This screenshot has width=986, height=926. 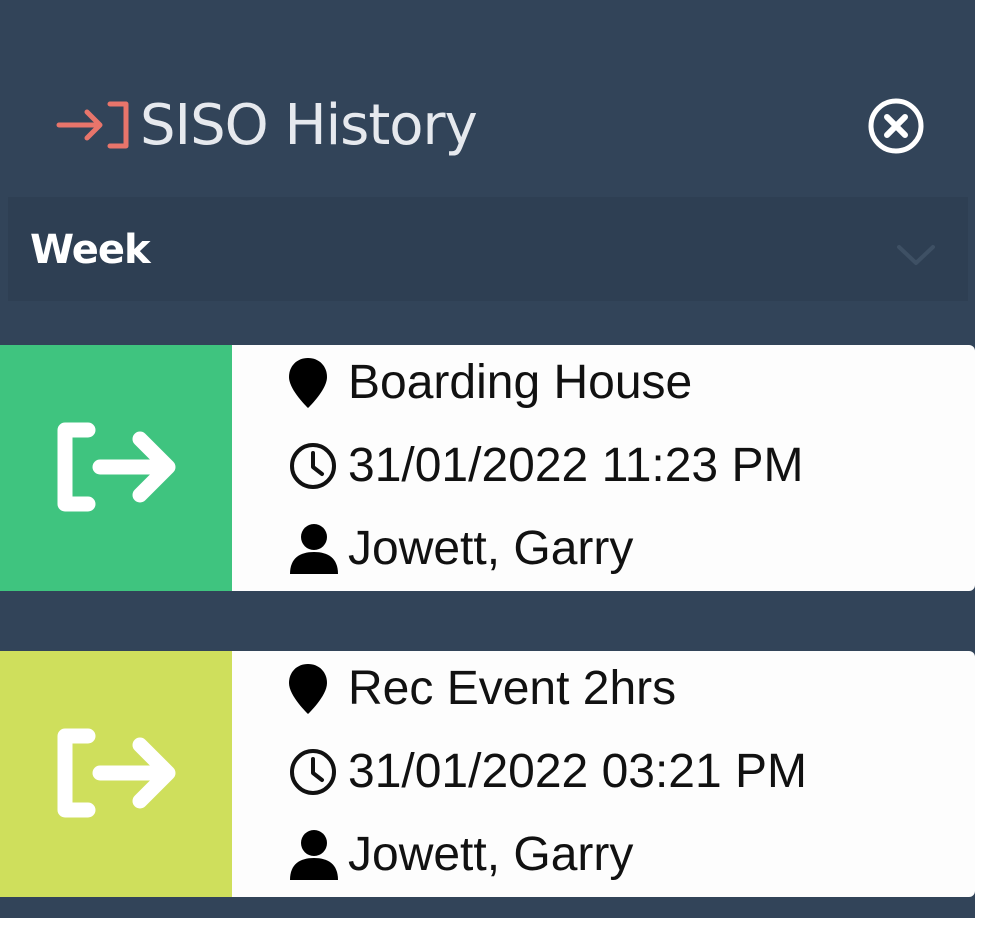 I want to click on entry-datetime: 31/01/2022 03:21 PM, so click(x=547, y=772).